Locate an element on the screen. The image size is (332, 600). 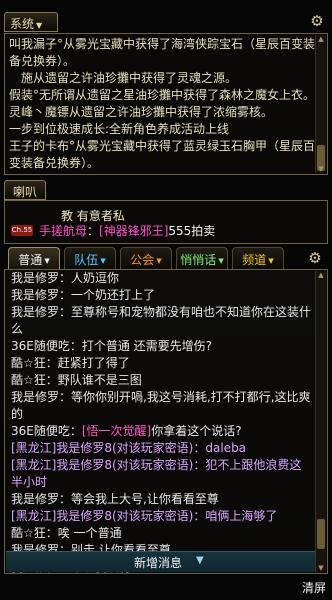
chat-message: 酷☆狂：唉 一个普通 is located at coordinates (162, 533).